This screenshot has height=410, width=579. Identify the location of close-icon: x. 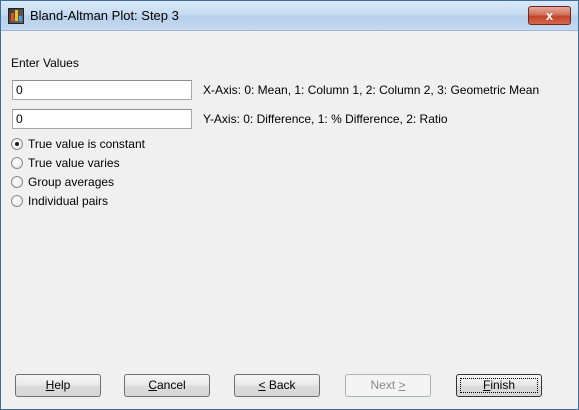
(549, 15).